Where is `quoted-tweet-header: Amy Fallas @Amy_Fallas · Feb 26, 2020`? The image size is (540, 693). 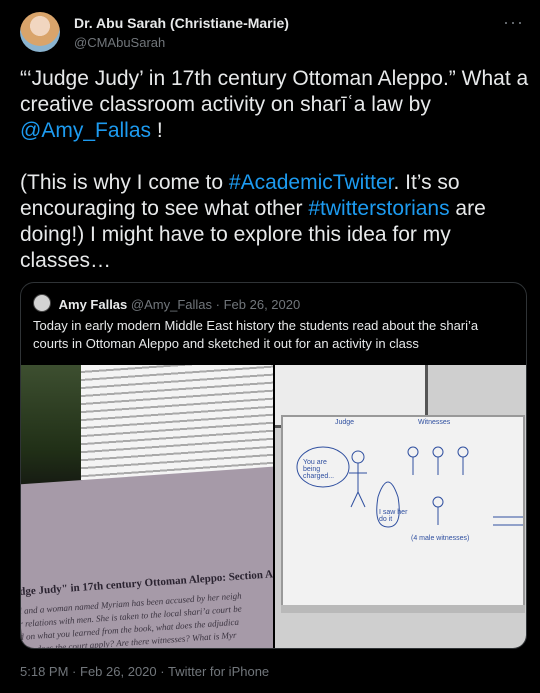 quoted-tweet-header: Amy Fallas @Amy_Fallas · Feb 26, 2020 is located at coordinates (166, 303).